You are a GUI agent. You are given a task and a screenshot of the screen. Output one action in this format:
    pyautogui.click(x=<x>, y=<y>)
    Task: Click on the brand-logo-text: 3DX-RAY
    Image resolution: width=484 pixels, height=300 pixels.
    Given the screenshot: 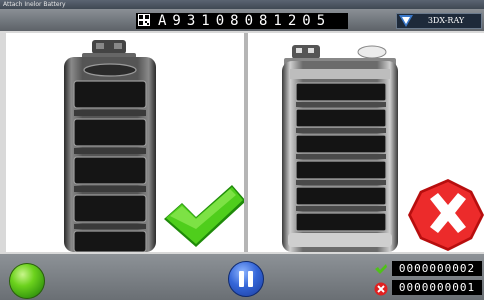 What is the action you would take?
    pyautogui.click(x=446, y=20)
    